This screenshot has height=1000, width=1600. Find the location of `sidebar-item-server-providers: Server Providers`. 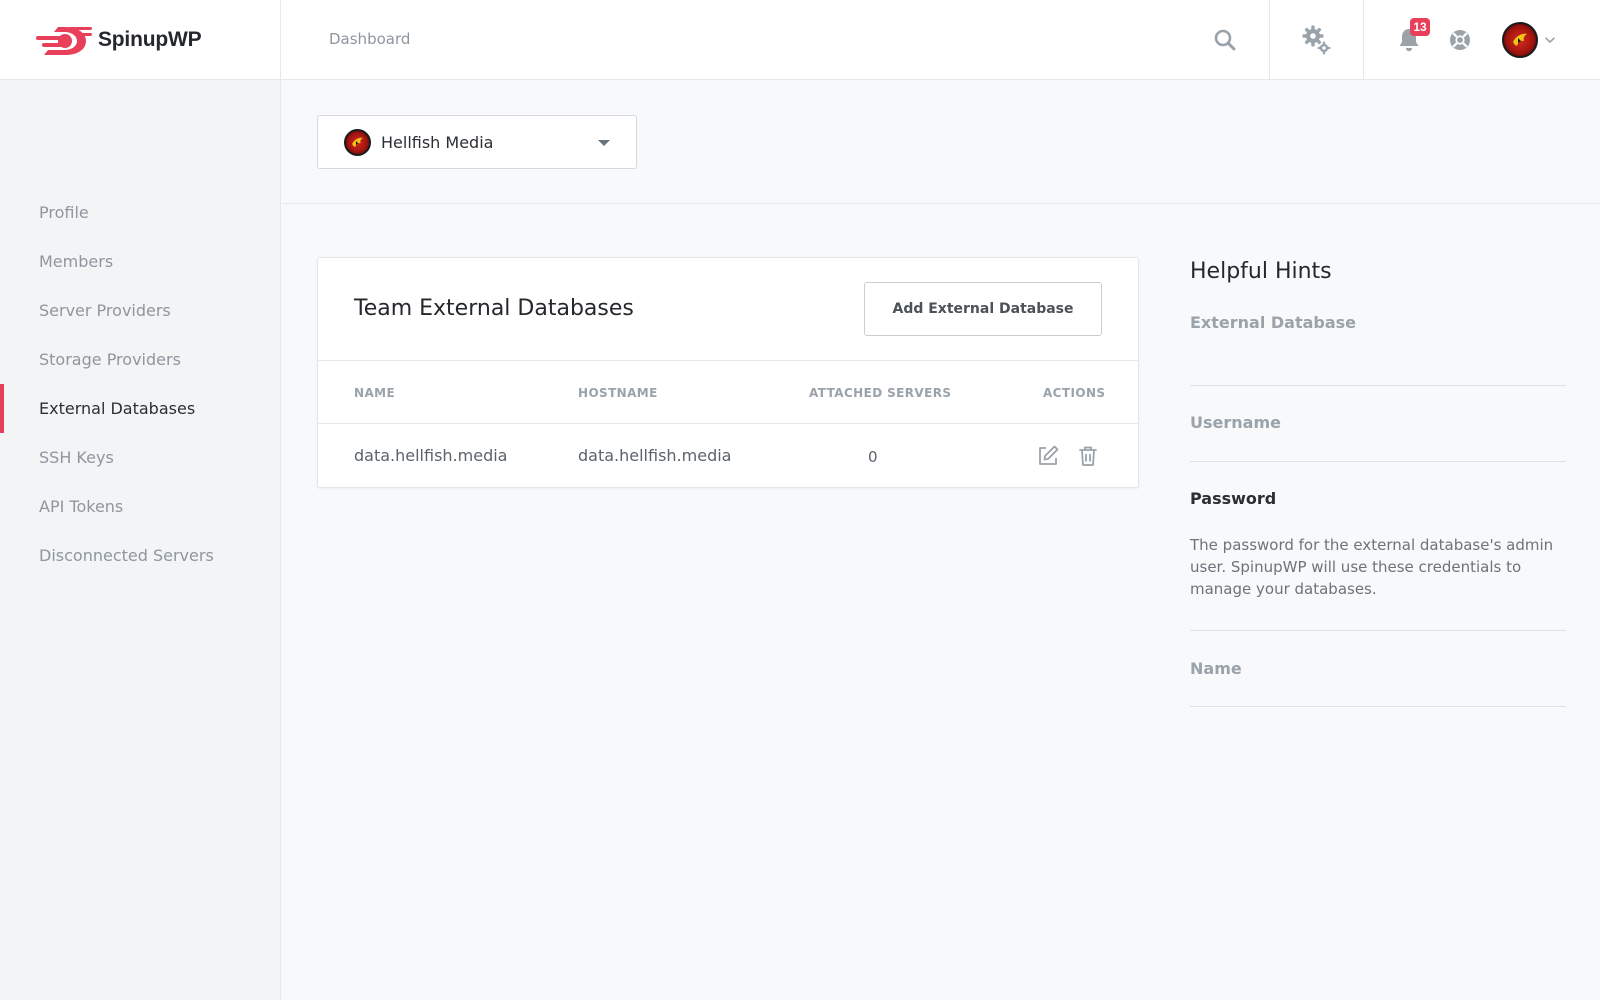

sidebar-item-server-providers: Server Providers is located at coordinates (140, 310).